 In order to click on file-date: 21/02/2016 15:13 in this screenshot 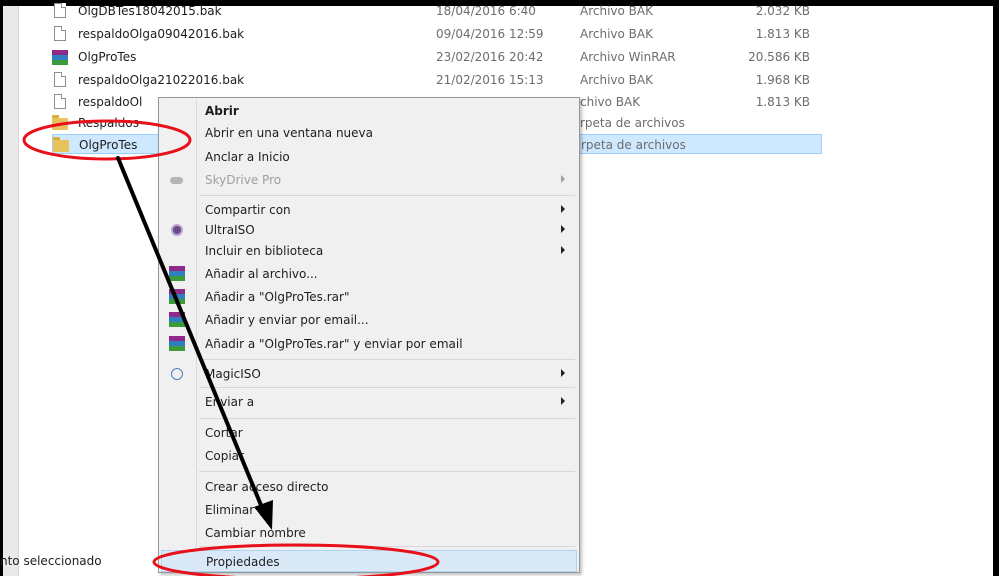, I will do `click(490, 80)`.